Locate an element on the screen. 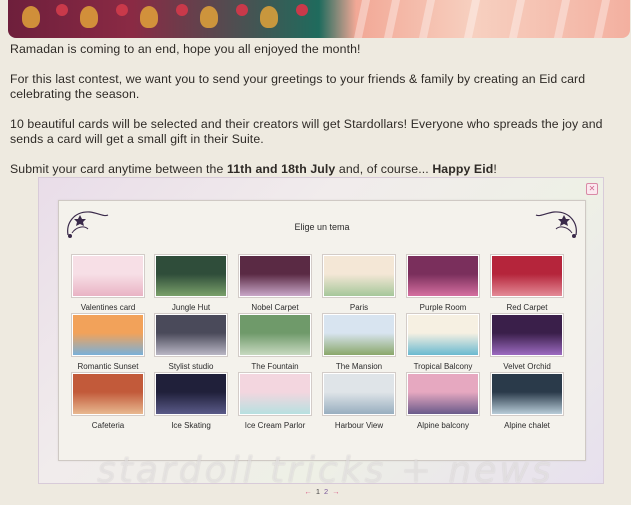 This screenshot has height=505, width=631. theme-card: The Fountain is located at coordinates (275, 342).